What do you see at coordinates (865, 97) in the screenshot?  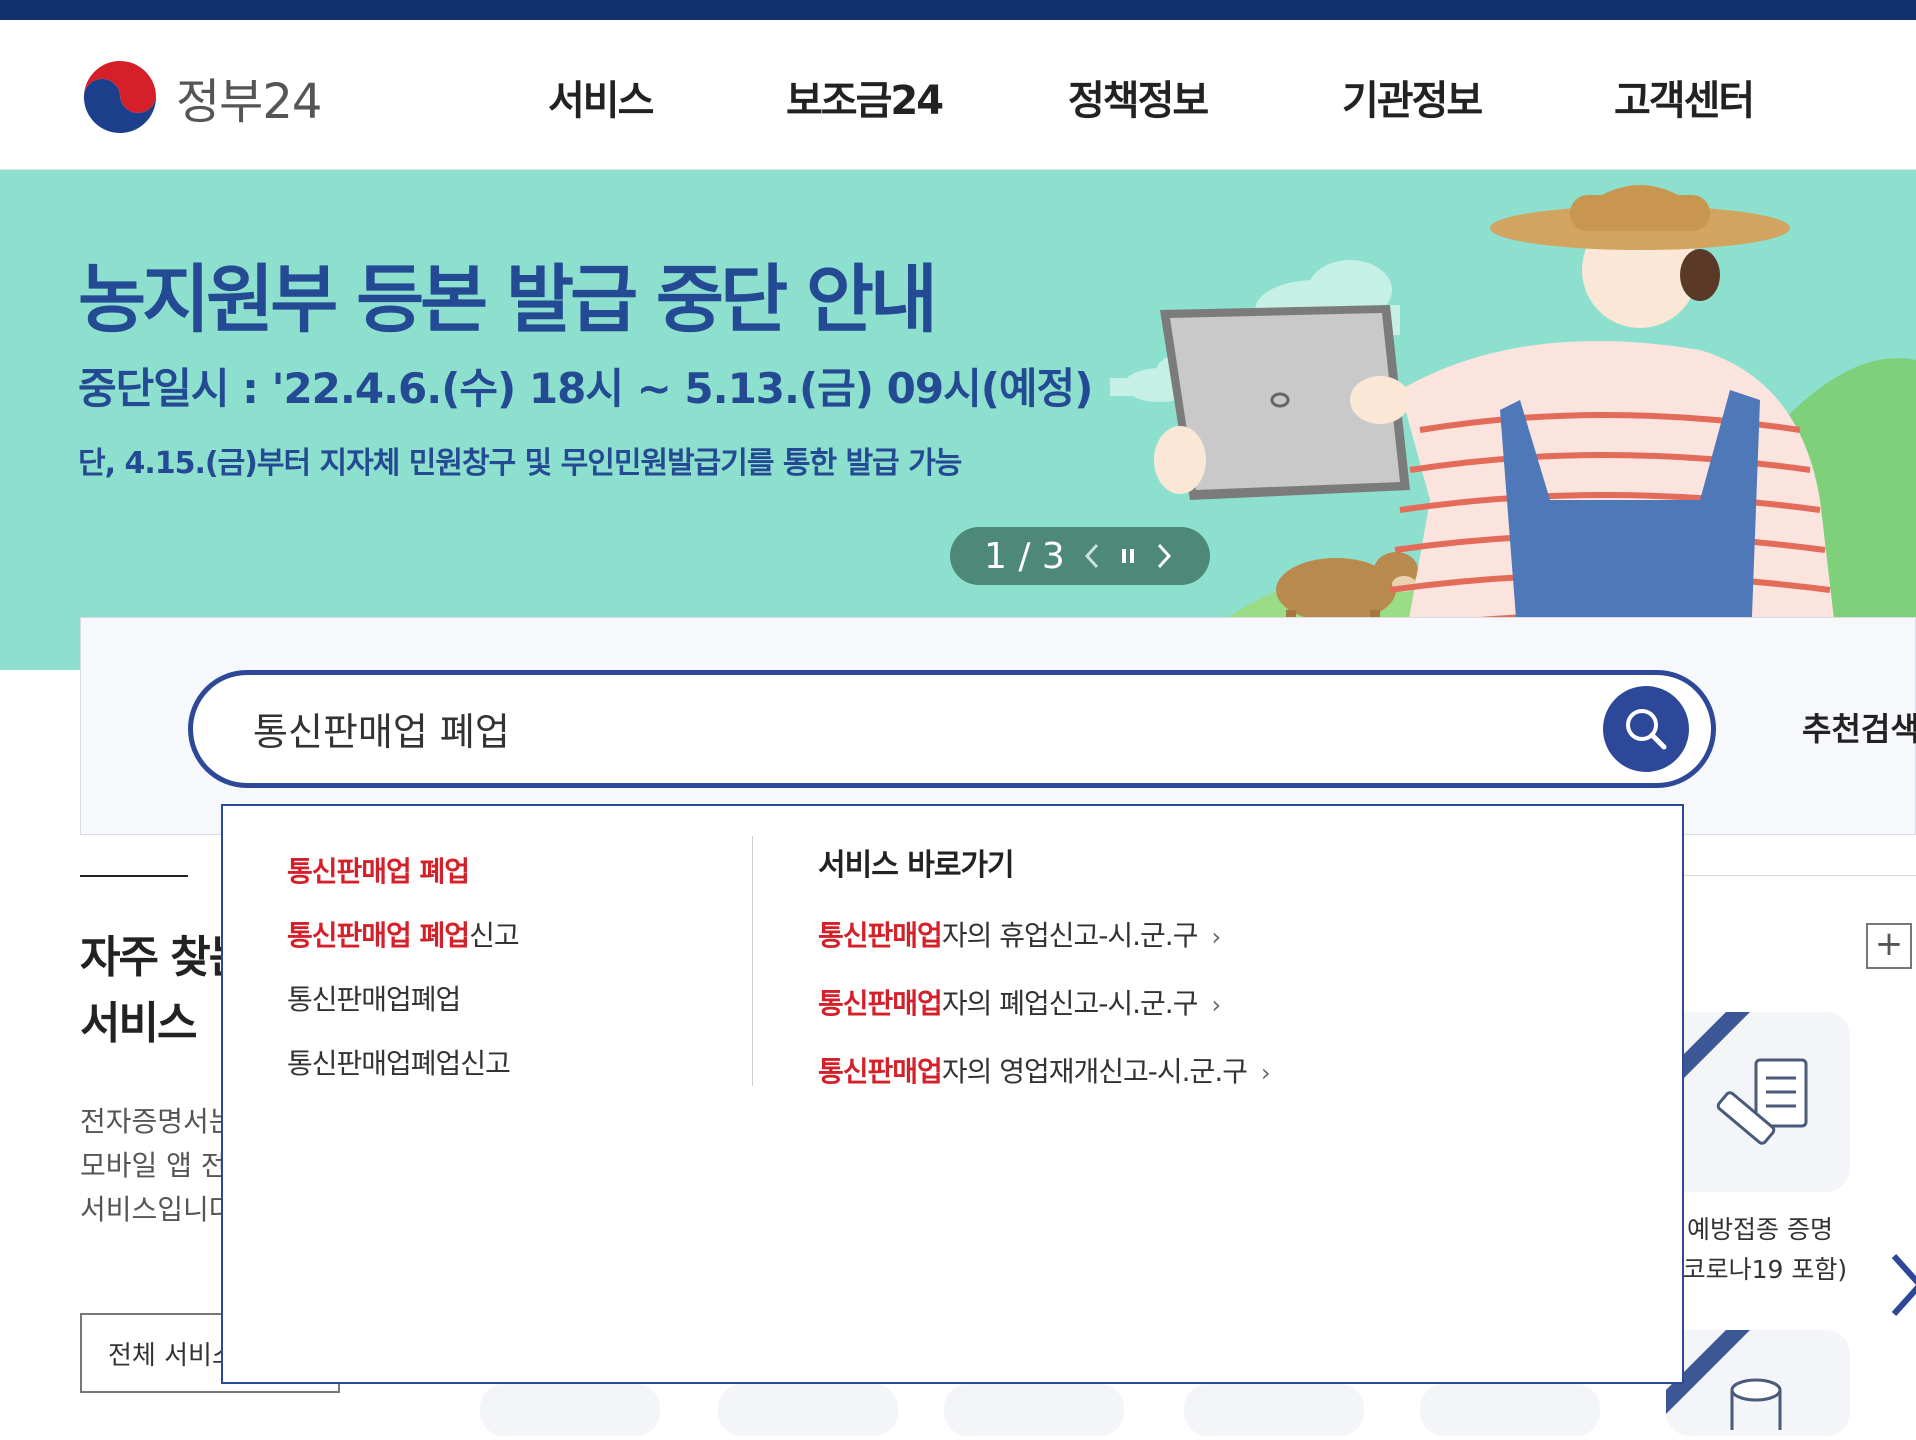 I see `nav-item-subsidy24: 보조금24` at bounding box center [865, 97].